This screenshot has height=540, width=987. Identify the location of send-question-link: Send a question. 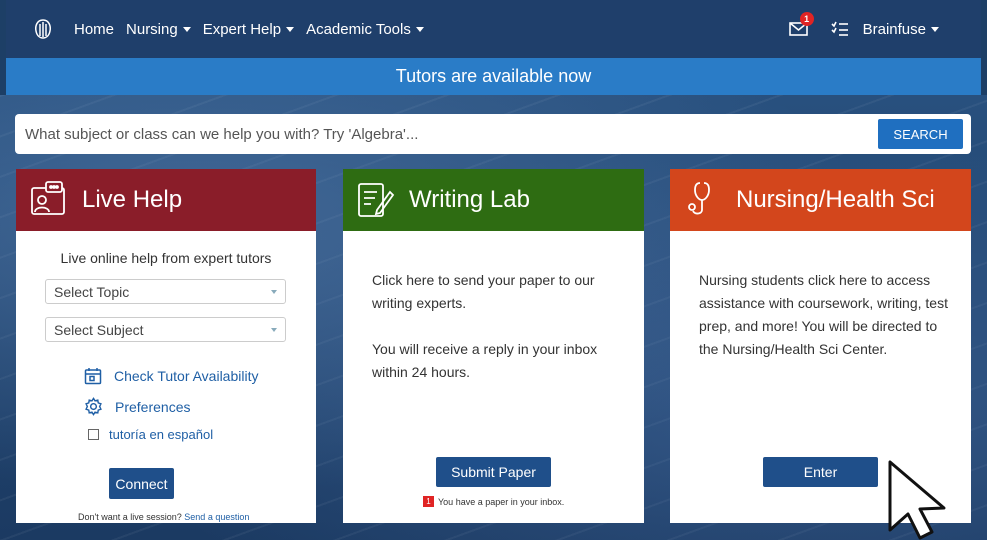
(216, 517).